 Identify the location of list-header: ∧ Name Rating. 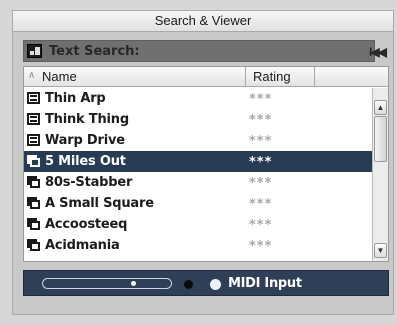
(198, 77).